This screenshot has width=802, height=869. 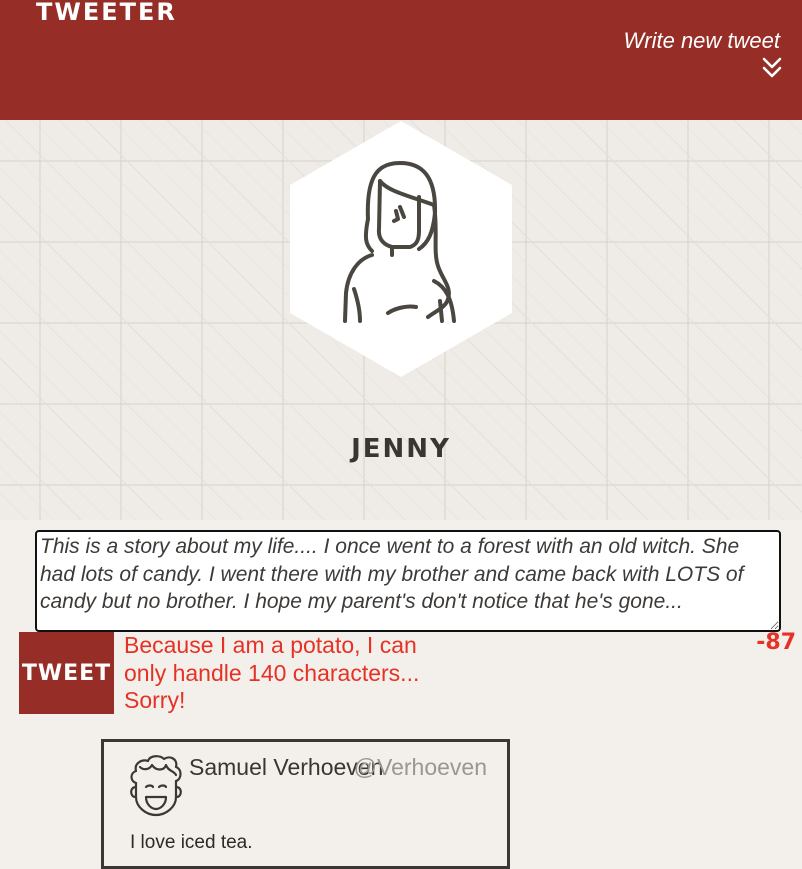 What do you see at coordinates (401, 249) in the screenshot?
I see `avatar-frame` at bounding box center [401, 249].